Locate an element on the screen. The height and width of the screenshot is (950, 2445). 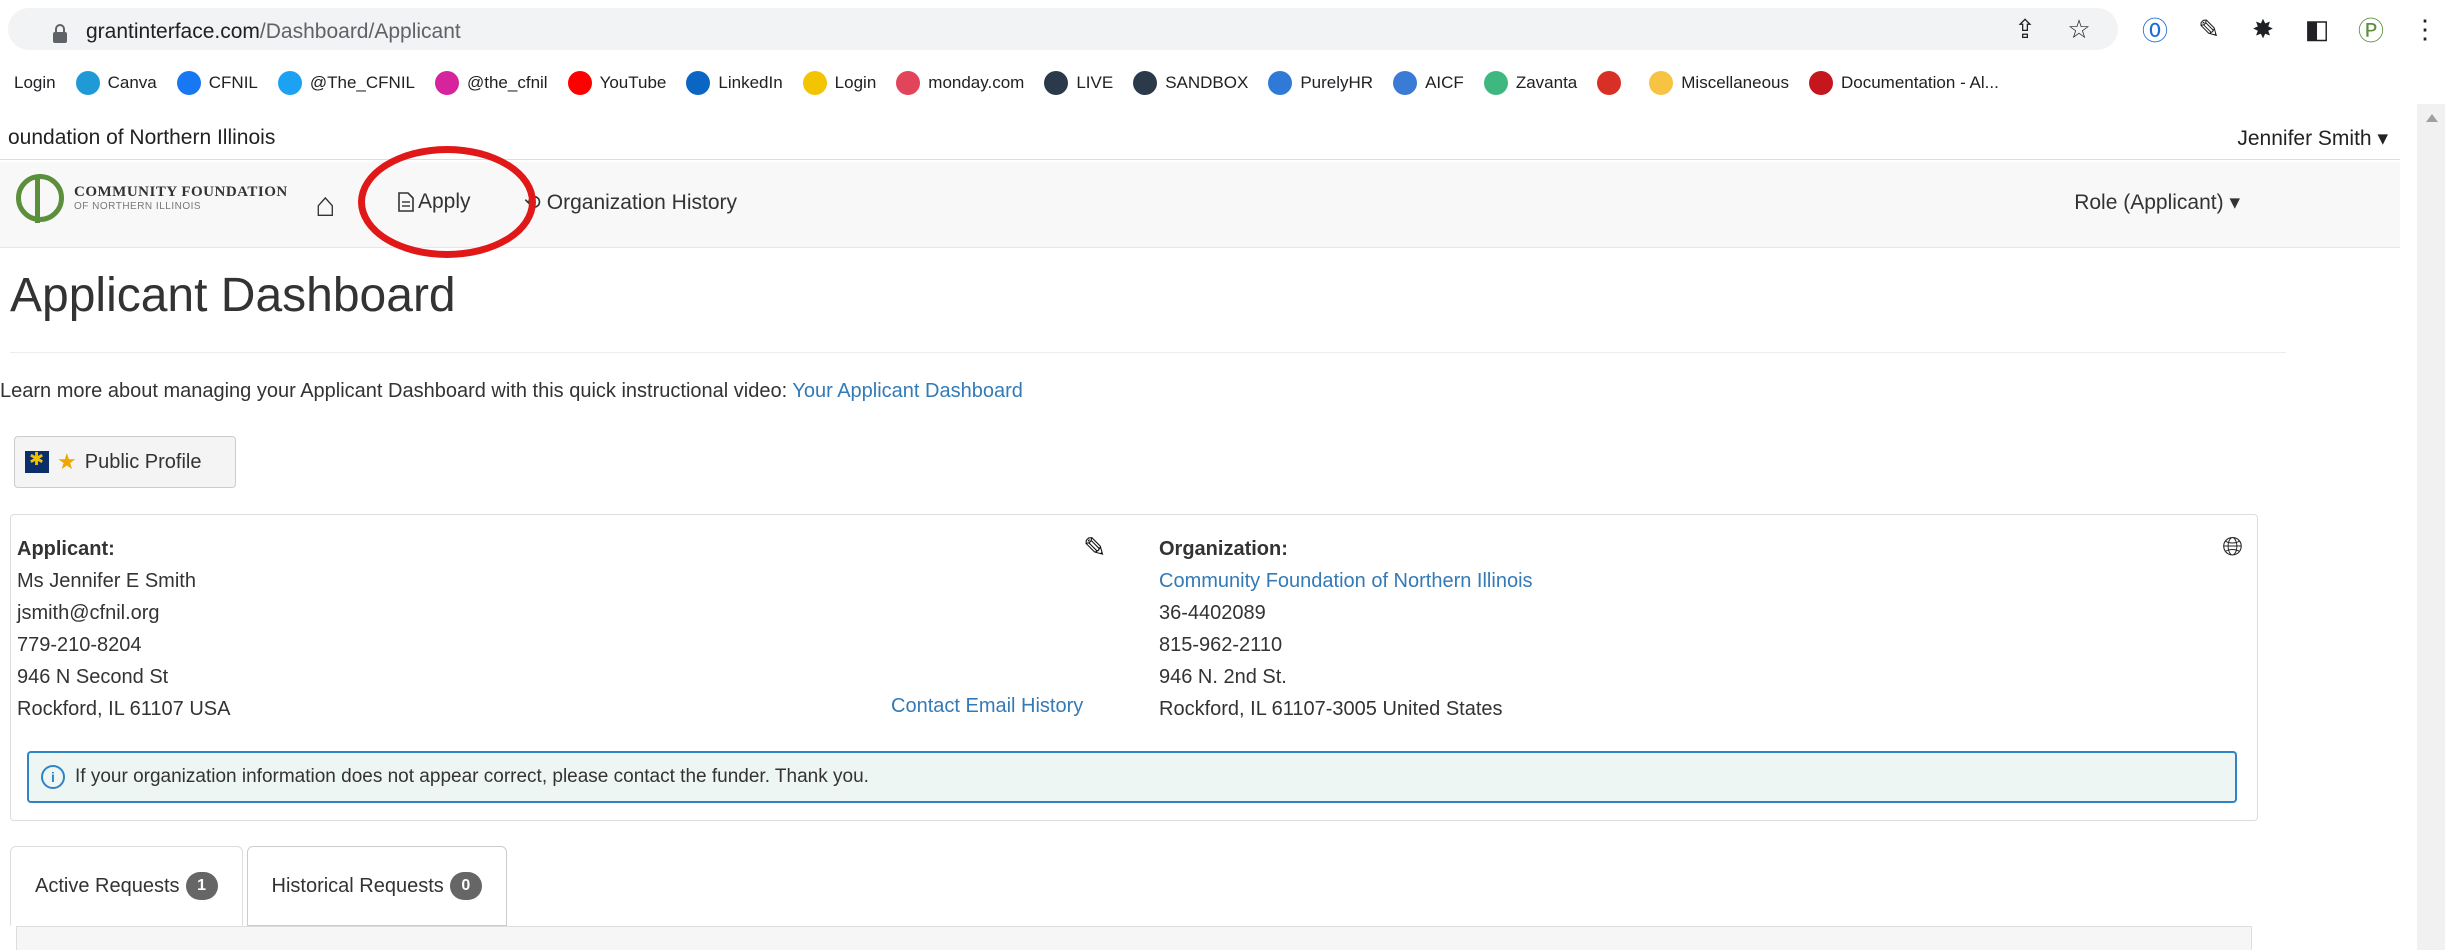
bookmark-item: Zavanta is located at coordinates (1530, 83).